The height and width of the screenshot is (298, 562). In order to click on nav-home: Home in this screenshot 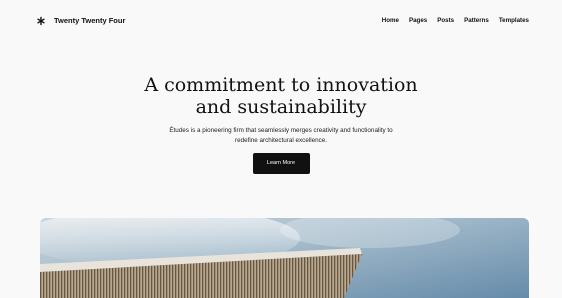, I will do `click(390, 21)`.